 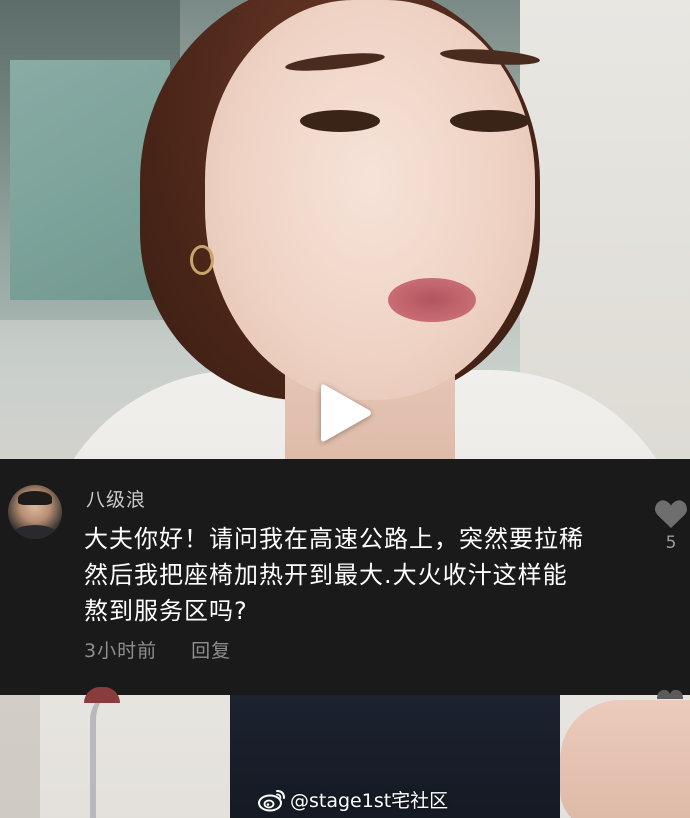 What do you see at coordinates (369, 801) in the screenshot?
I see `watermark-text: @stage1st宅社区` at bounding box center [369, 801].